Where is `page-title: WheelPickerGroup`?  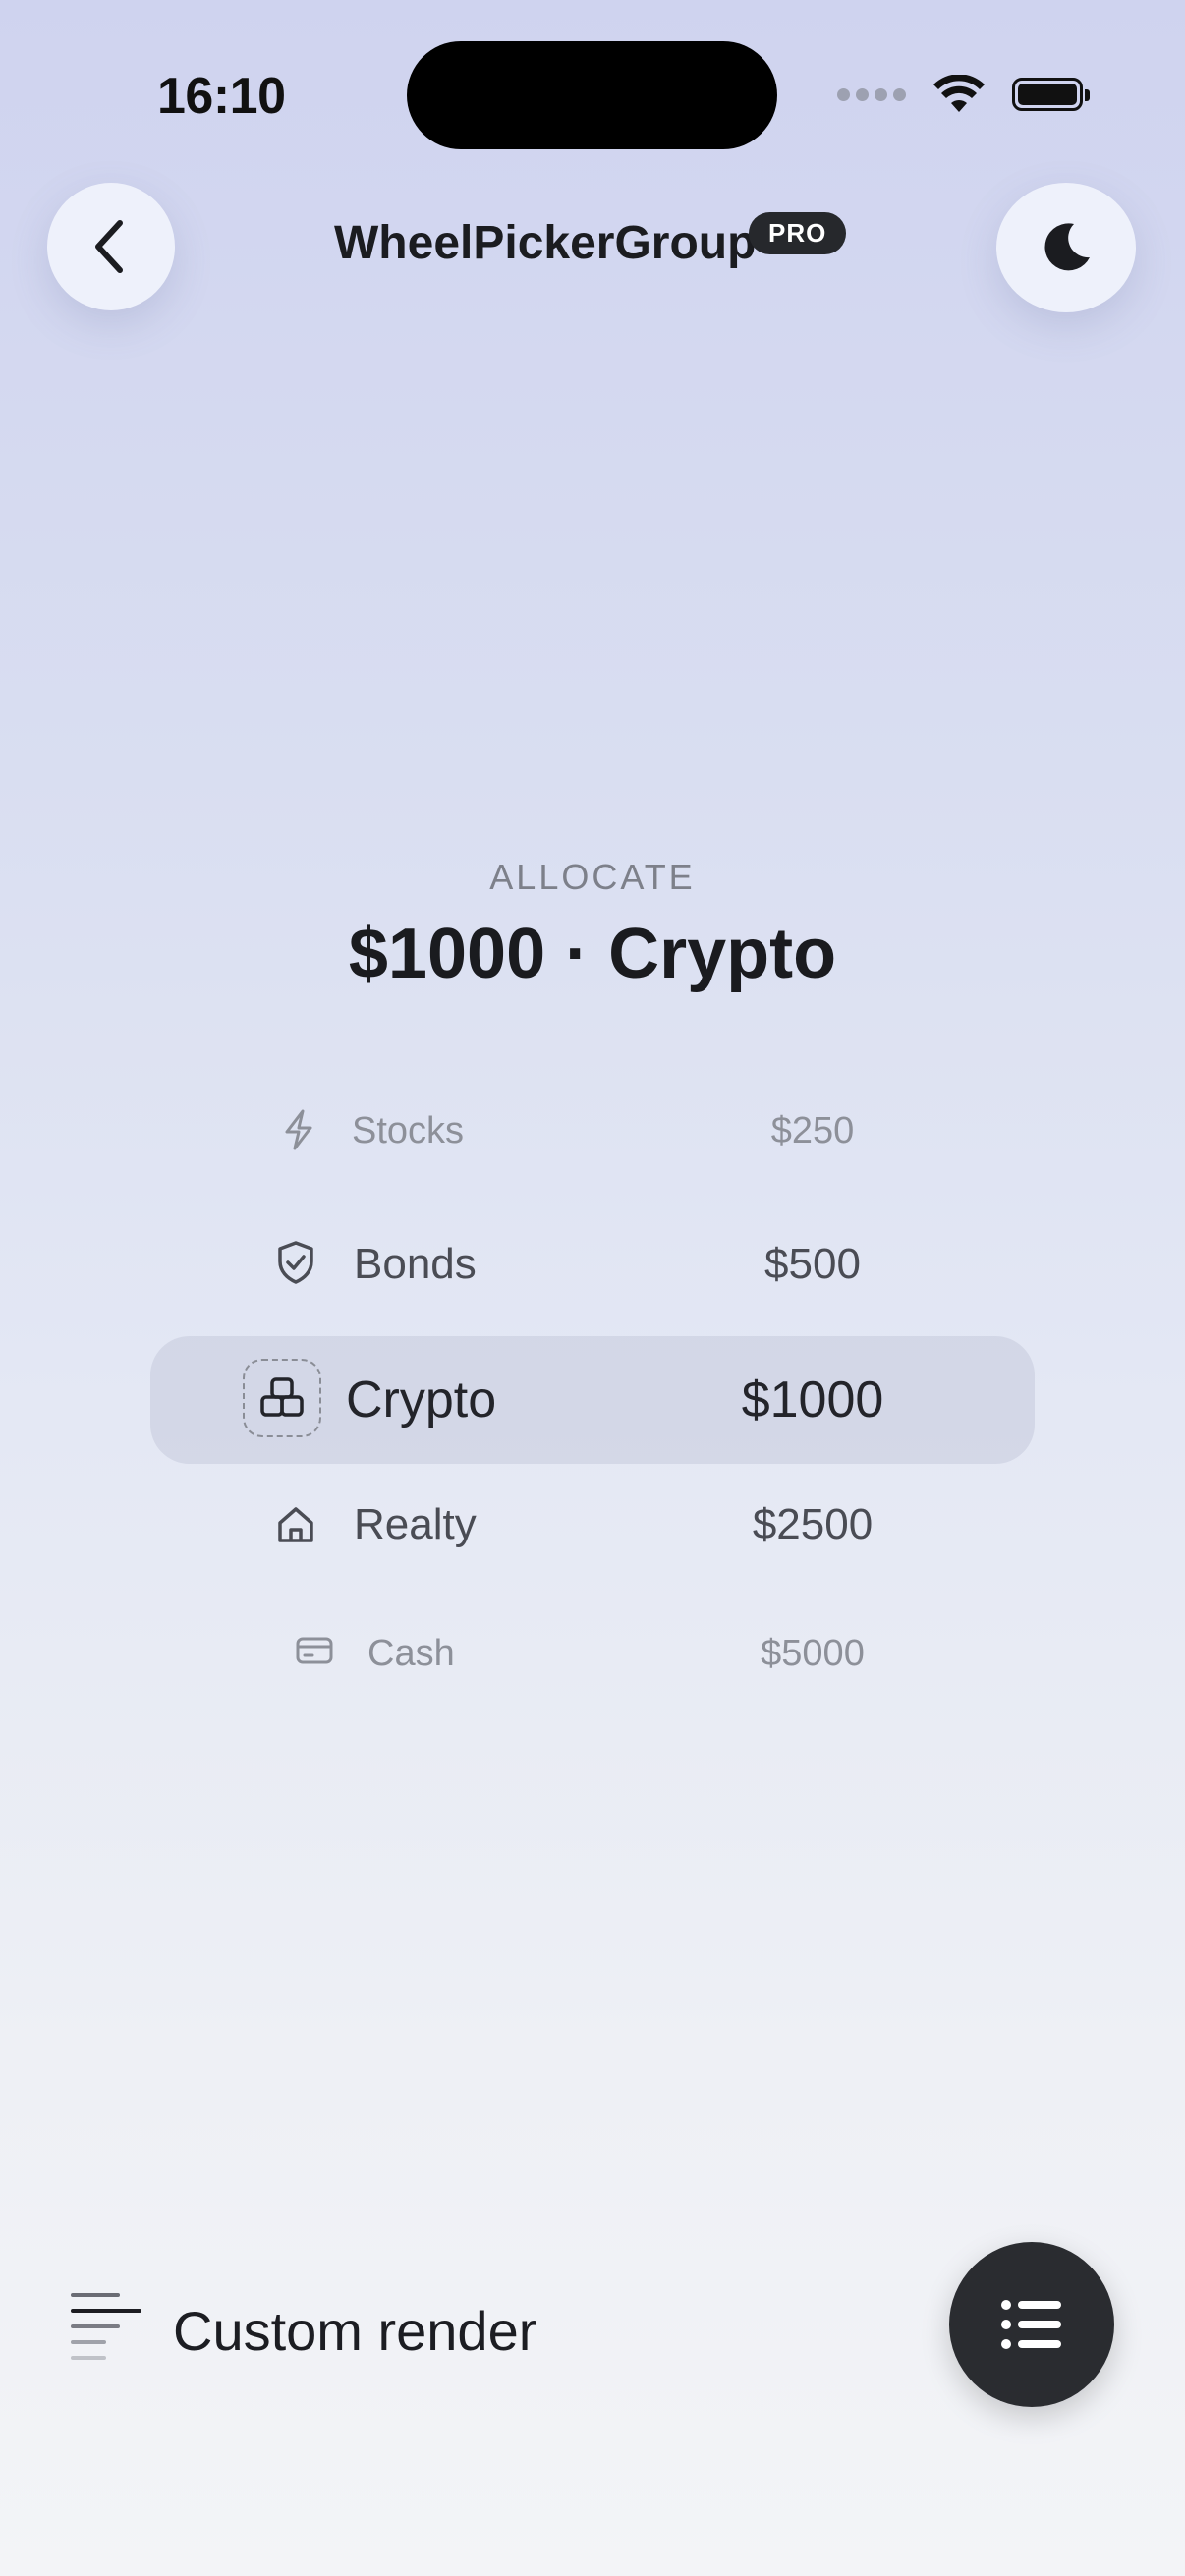 page-title: WheelPickerGroup is located at coordinates (546, 243).